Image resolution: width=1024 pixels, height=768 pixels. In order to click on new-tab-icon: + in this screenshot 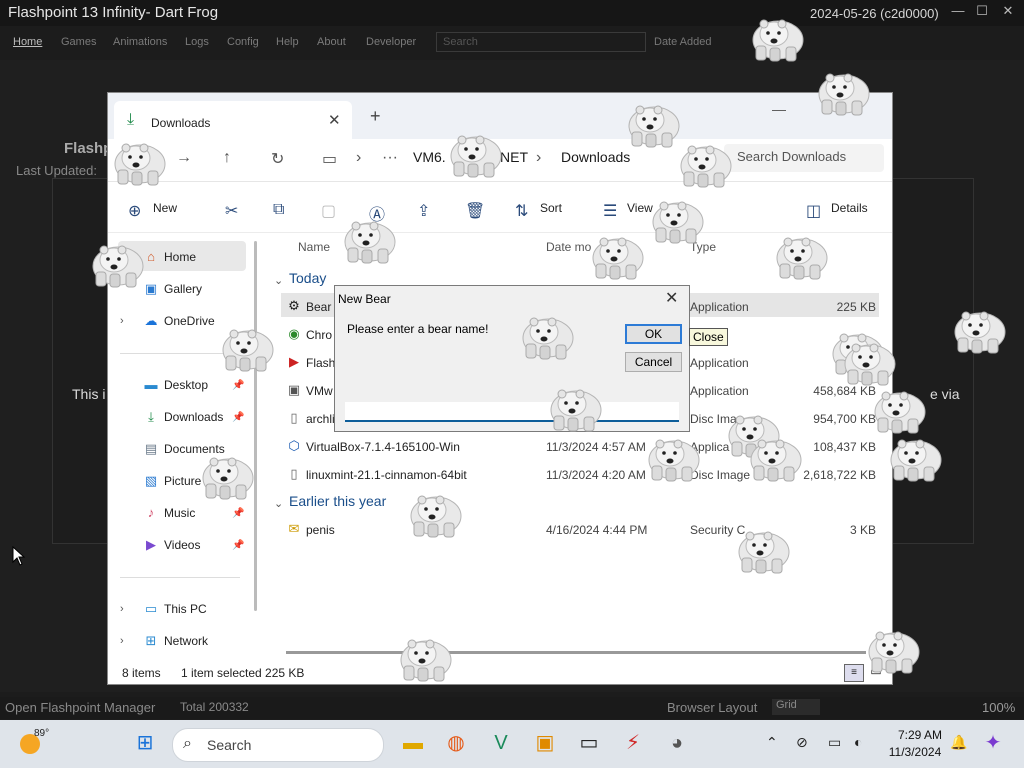, I will do `click(375, 116)`.